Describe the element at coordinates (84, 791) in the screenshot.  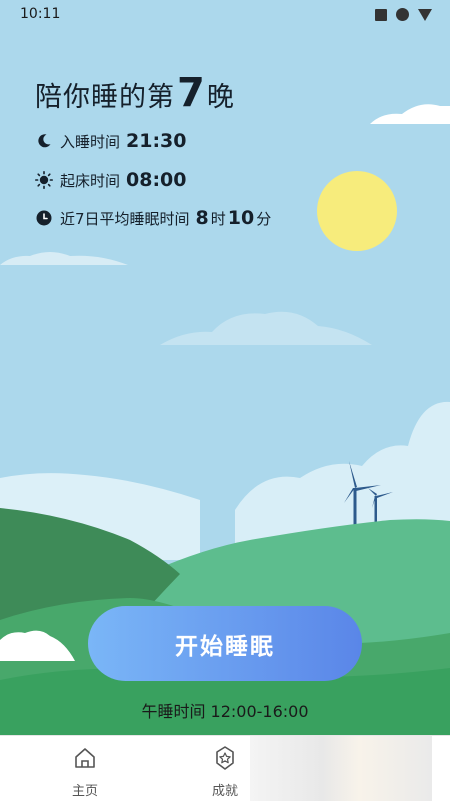
I see `nav-label-home: 主页` at that location.